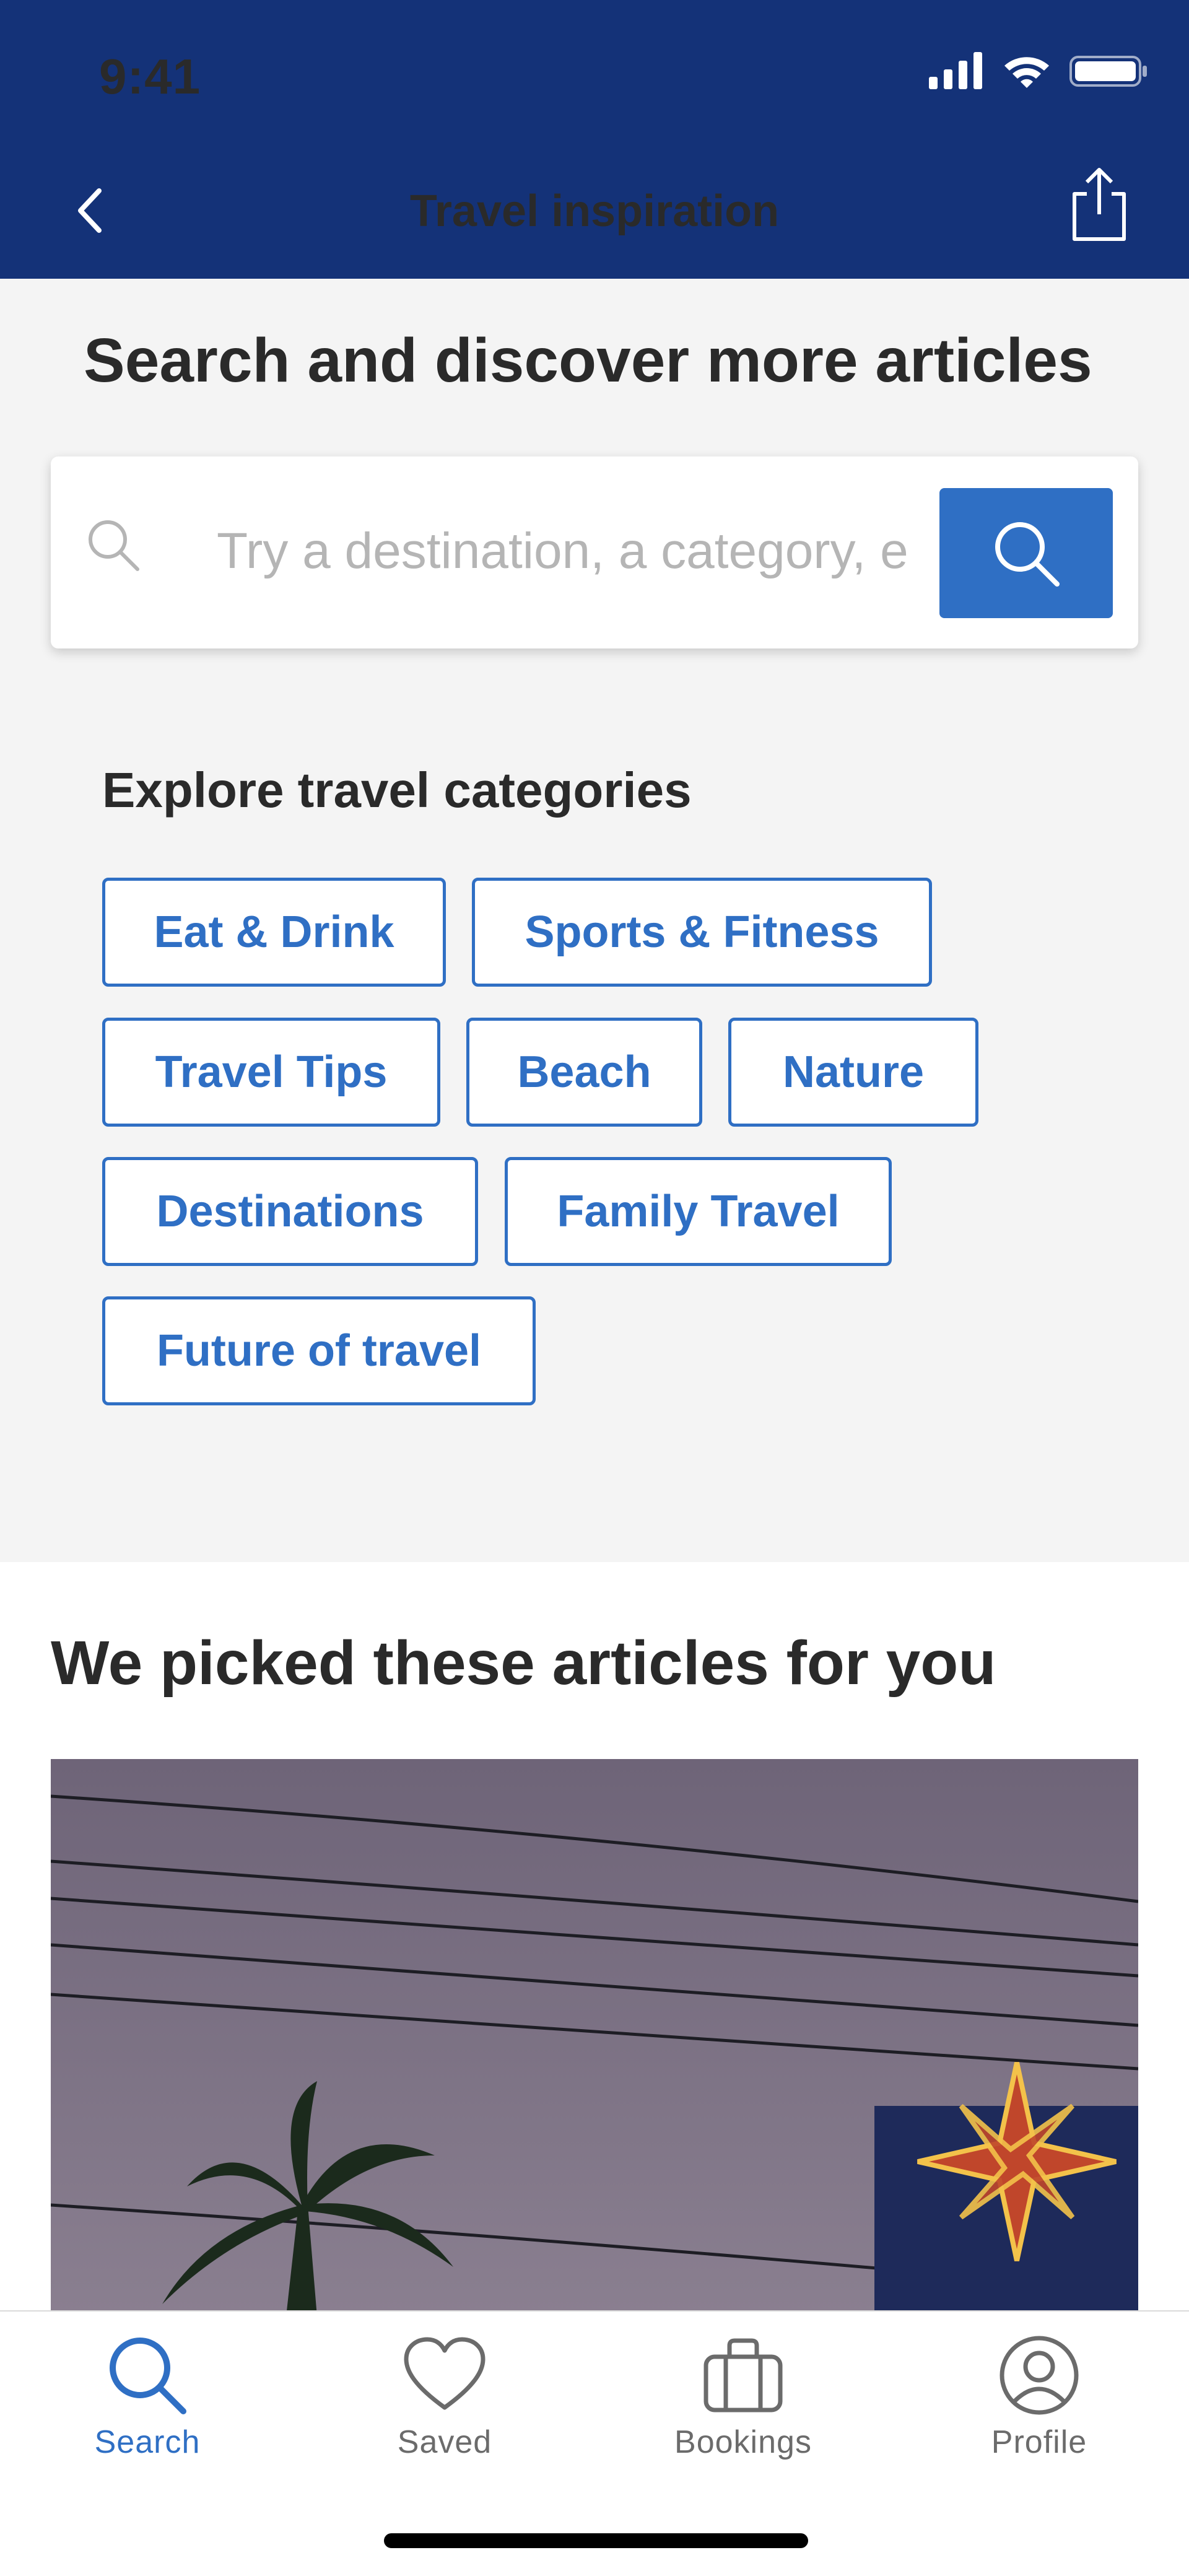 Image resolution: width=1189 pixels, height=2576 pixels. What do you see at coordinates (702, 932) in the screenshot?
I see `category-chip-sports-fitness: Sports & Fitness` at bounding box center [702, 932].